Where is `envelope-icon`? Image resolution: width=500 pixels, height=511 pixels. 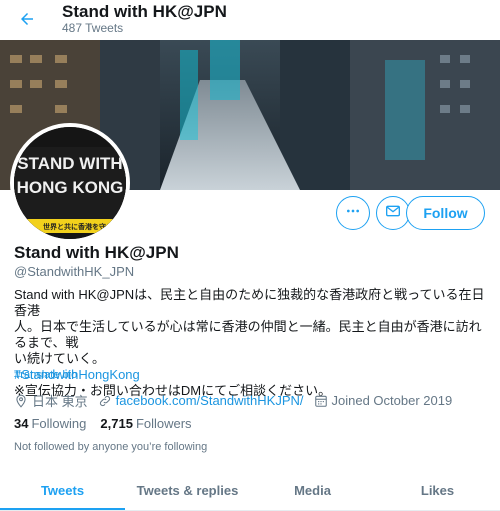
envelope-icon is located at coordinates (393, 213).